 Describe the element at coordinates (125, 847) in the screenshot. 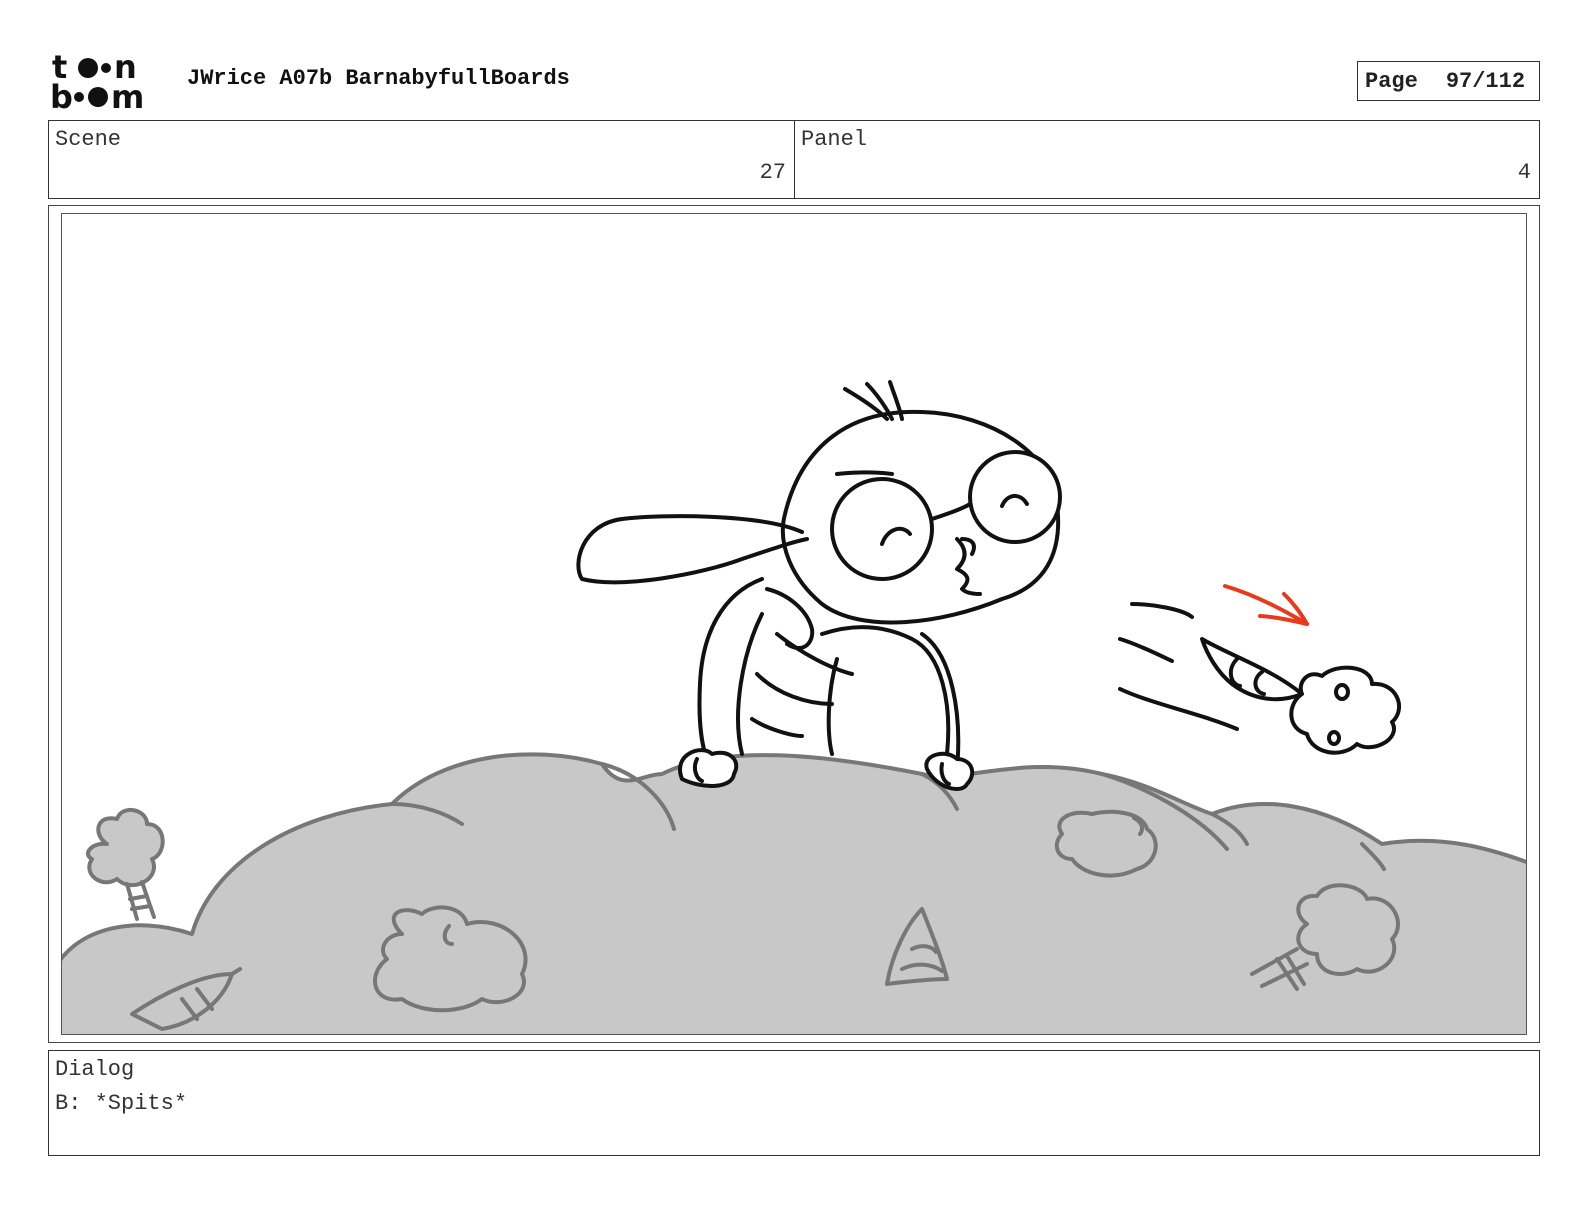

I see `bush-left-small` at that location.